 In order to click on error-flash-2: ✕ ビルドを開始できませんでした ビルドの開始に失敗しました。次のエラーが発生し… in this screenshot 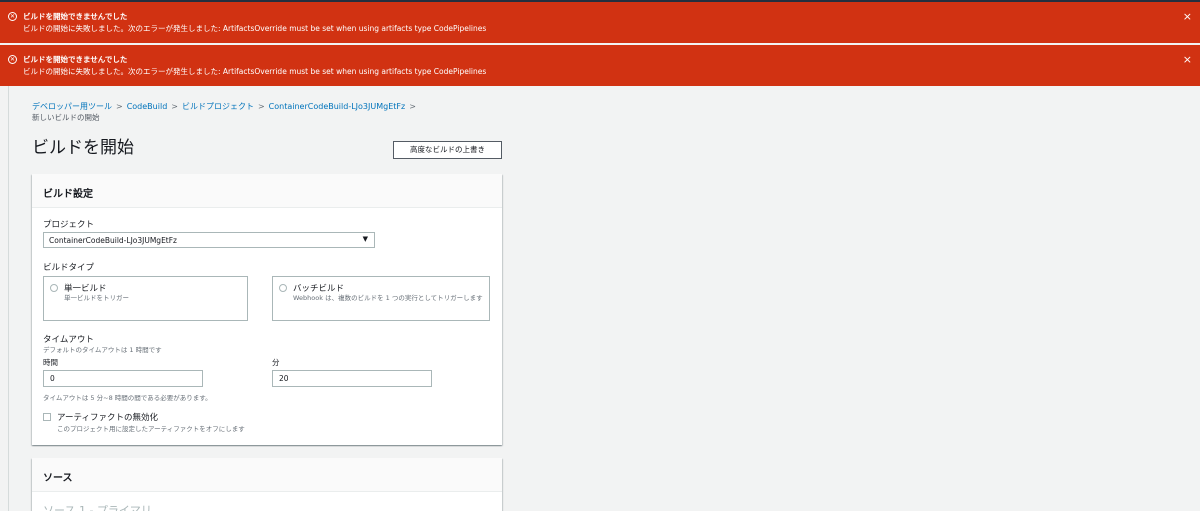, I will do `click(600, 65)`.